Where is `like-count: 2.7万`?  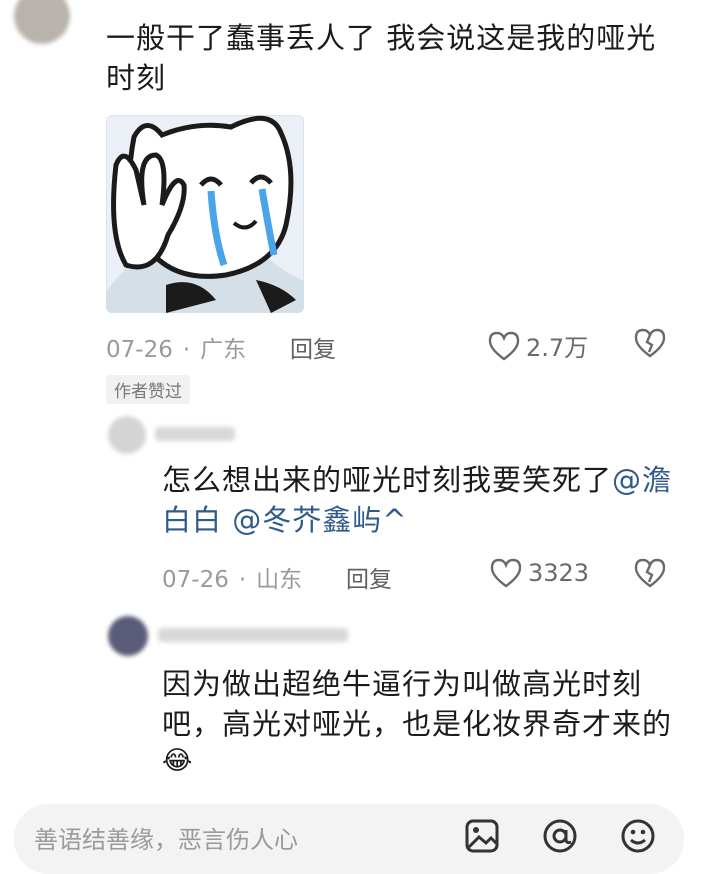
like-count: 2.7万 is located at coordinates (557, 348).